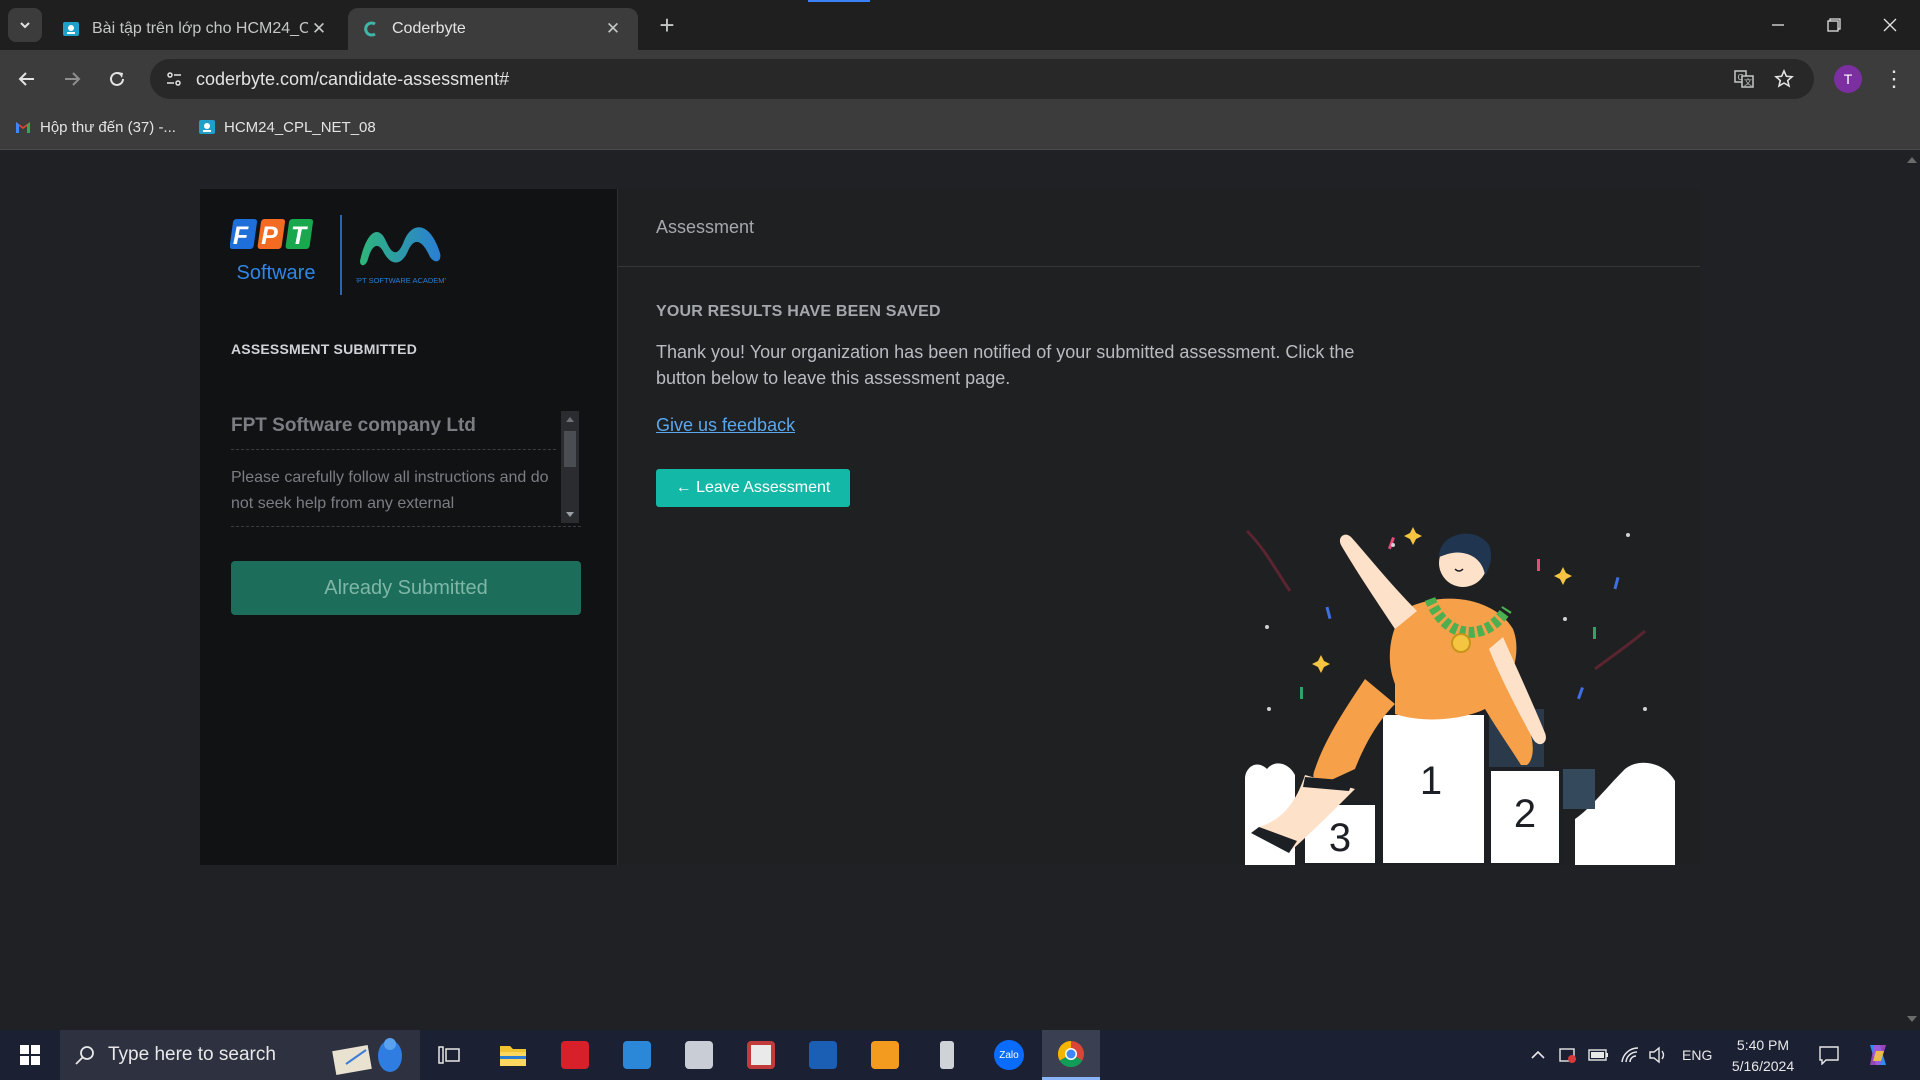 The image size is (1920, 1080). I want to click on back-button, so click(27, 79).